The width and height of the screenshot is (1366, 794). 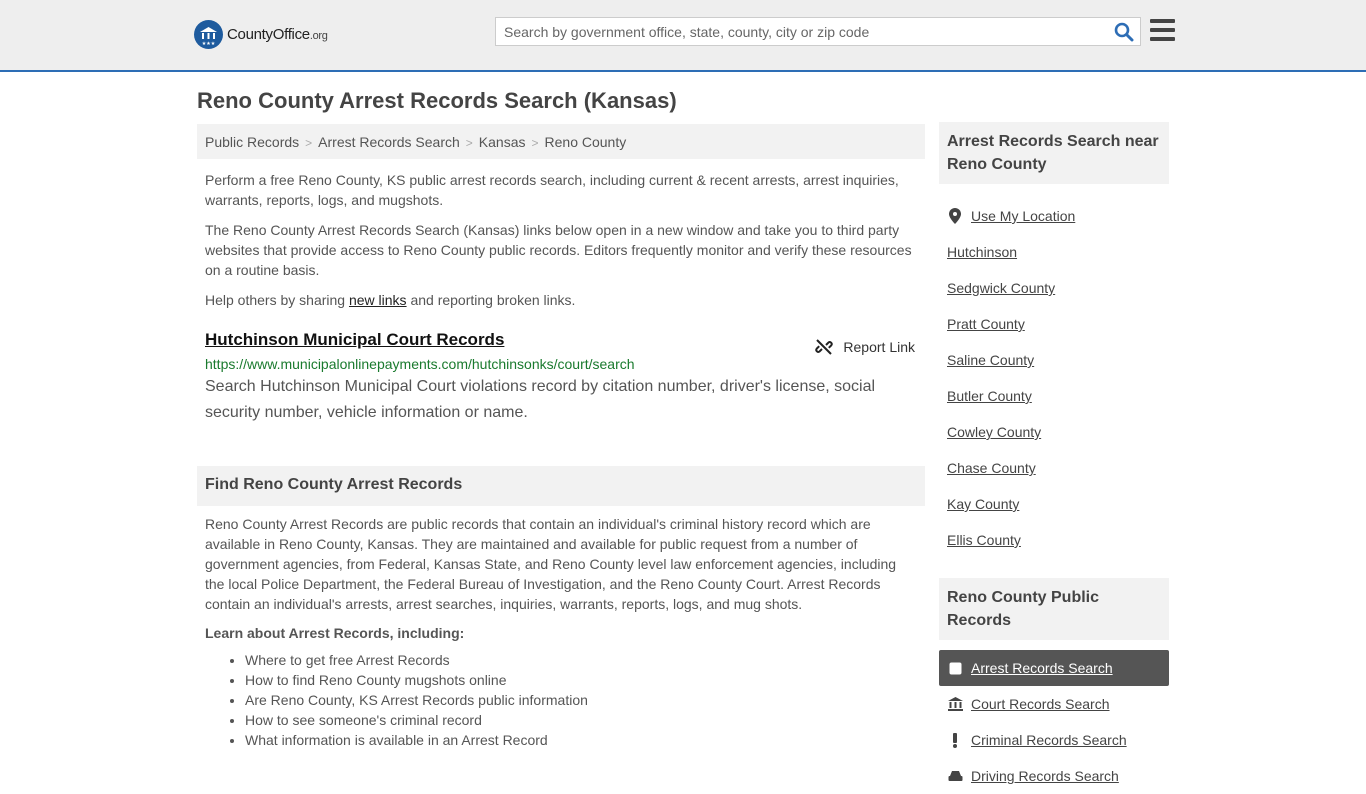 I want to click on breadcrumb-arrest-records-search: Arrest Records Search, so click(x=389, y=142).